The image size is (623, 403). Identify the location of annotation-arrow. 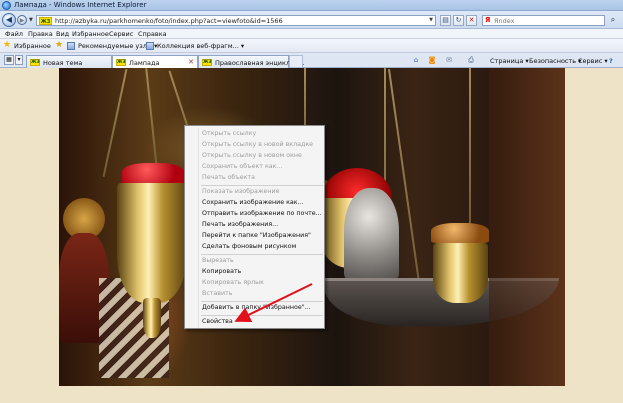
(273, 302).